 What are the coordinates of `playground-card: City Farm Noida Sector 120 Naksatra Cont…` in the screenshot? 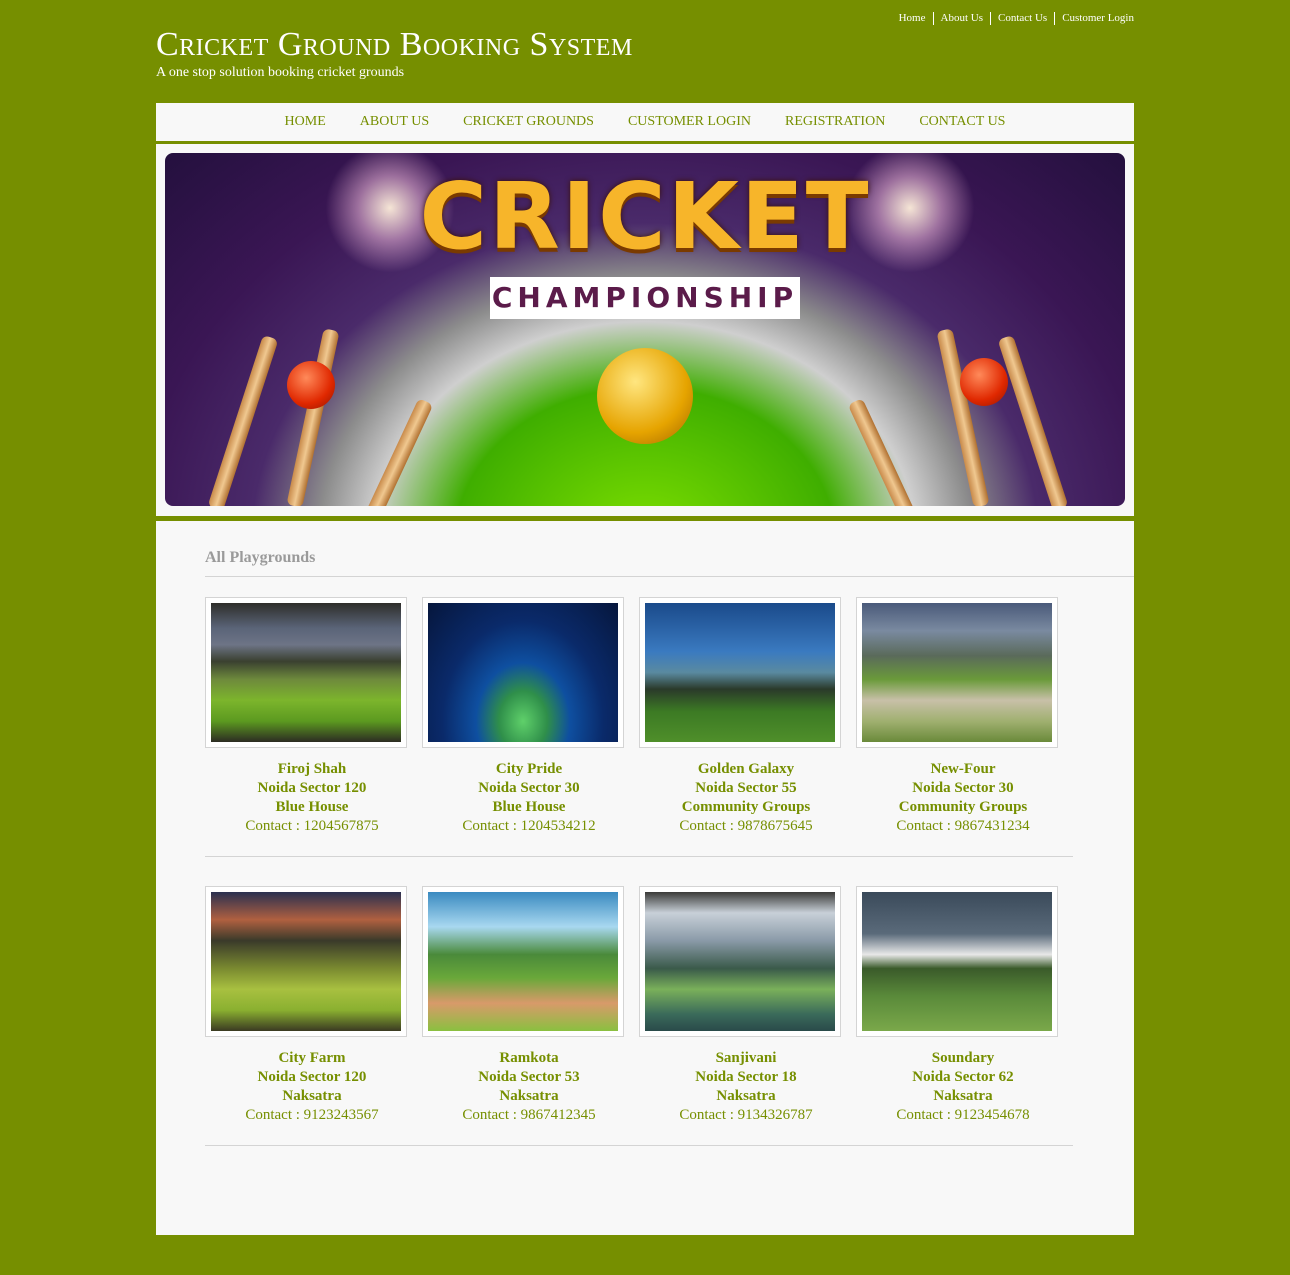 It's located at (313, 1005).